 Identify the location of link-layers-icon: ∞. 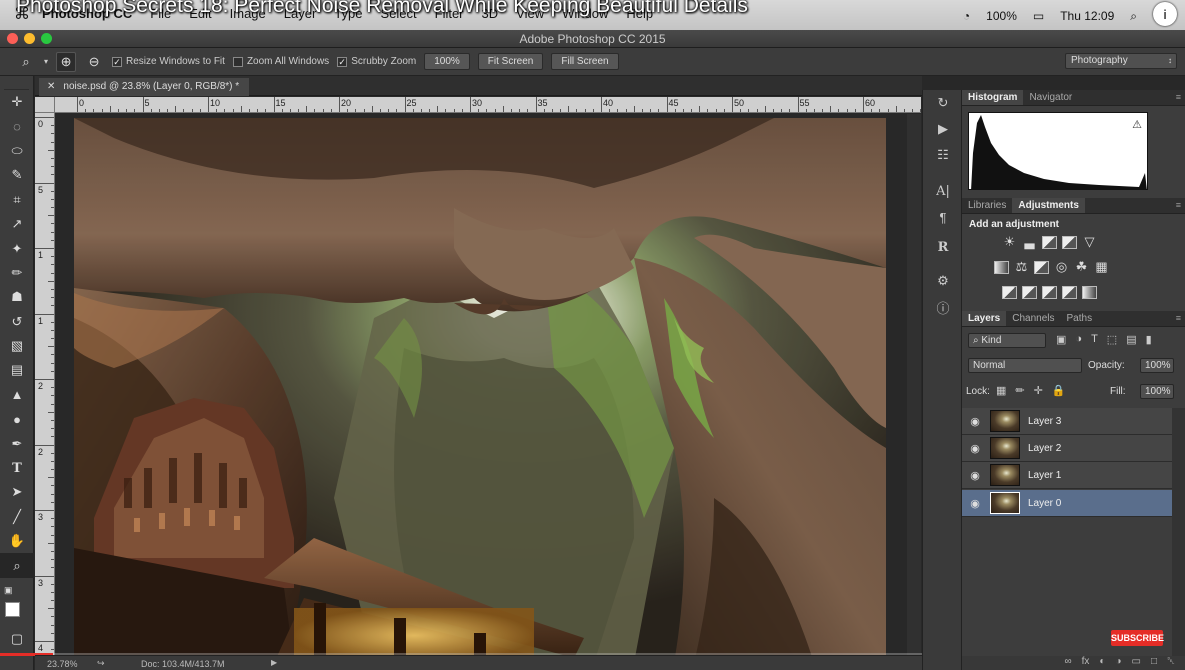
(1067, 663).